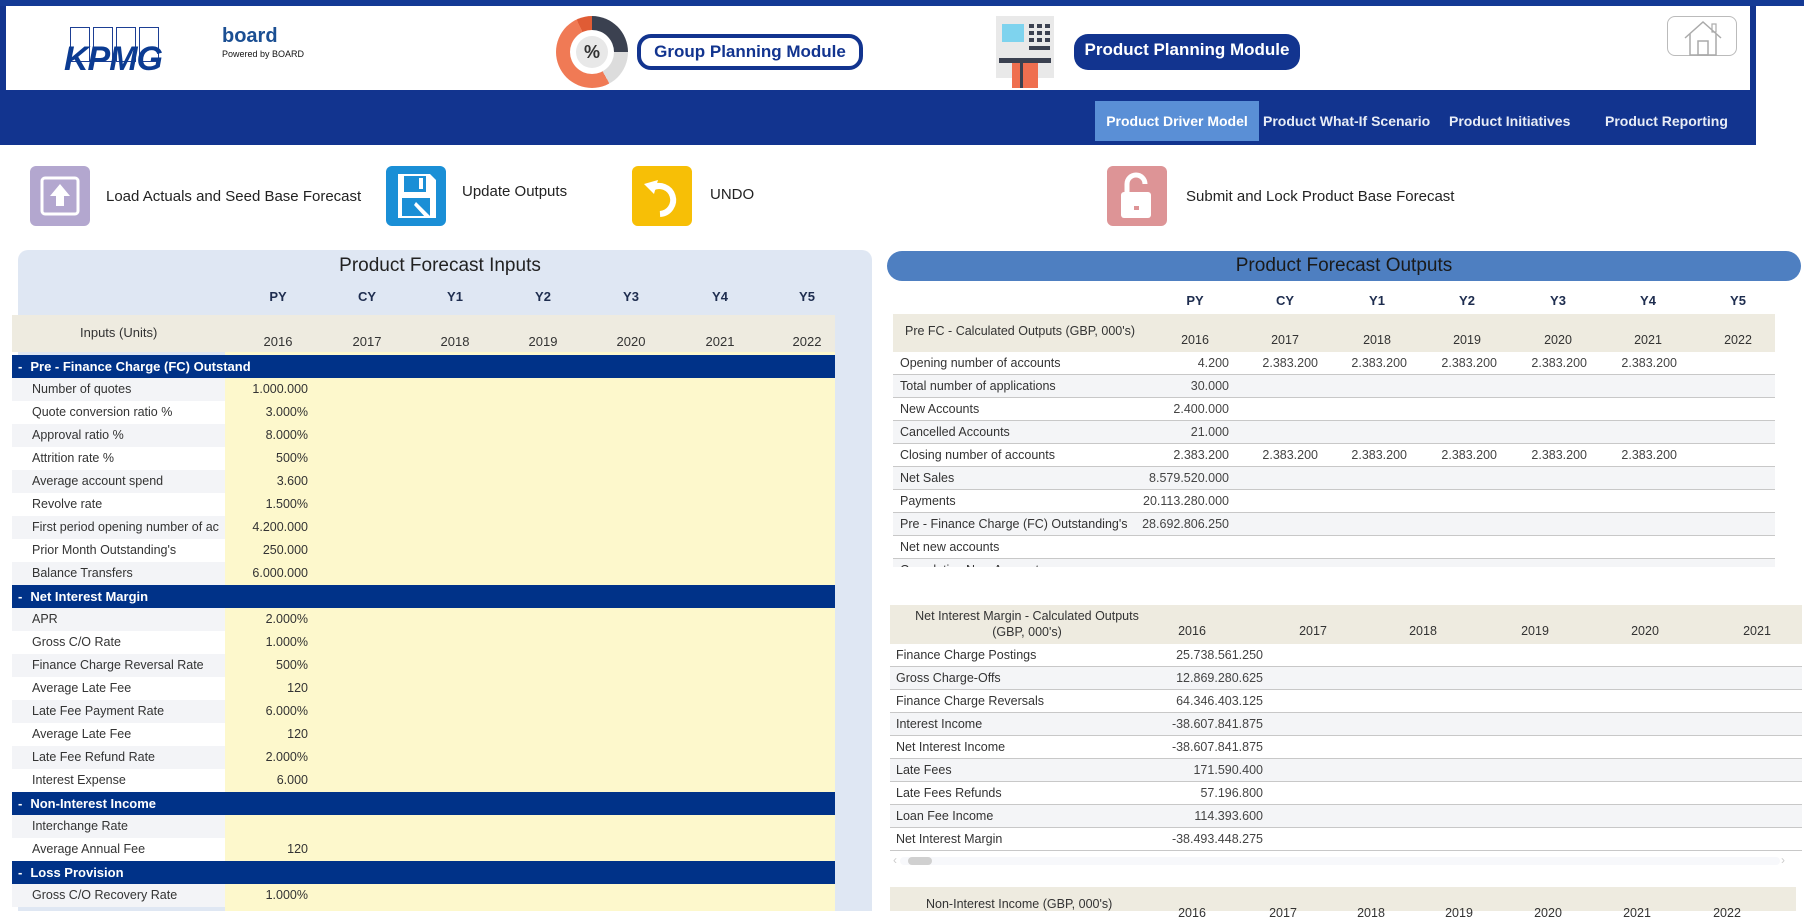 This screenshot has width=1804, height=920. I want to click on input-cell-py: 4.200.000, so click(266, 527).